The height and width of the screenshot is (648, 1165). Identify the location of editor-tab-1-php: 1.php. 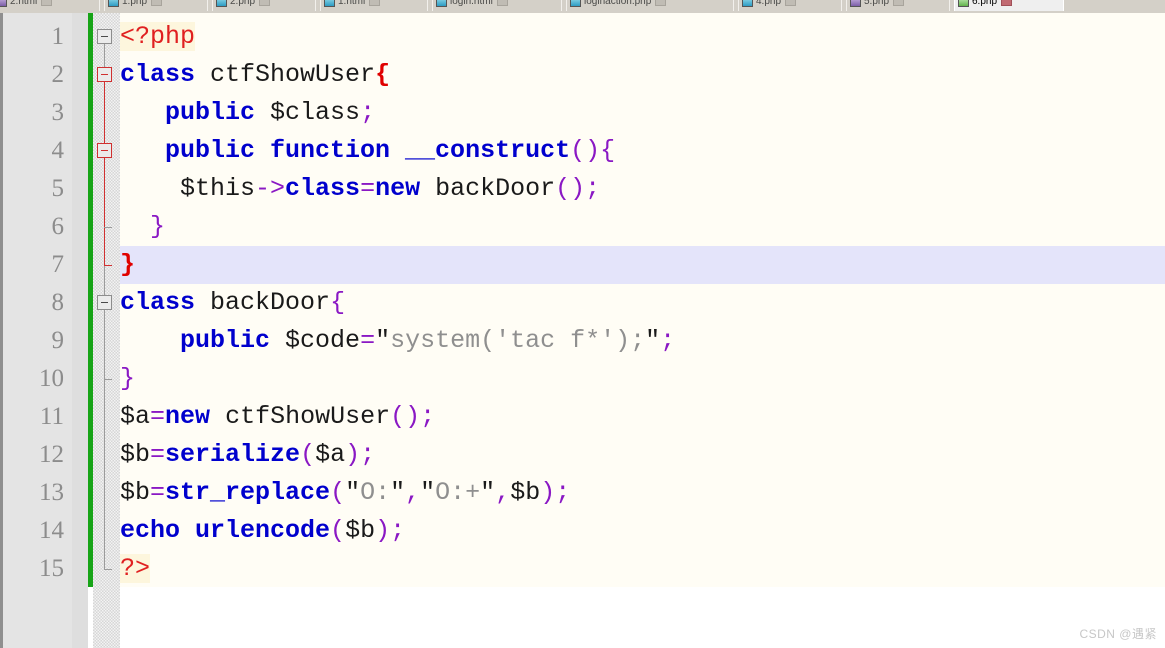
(156, 5).